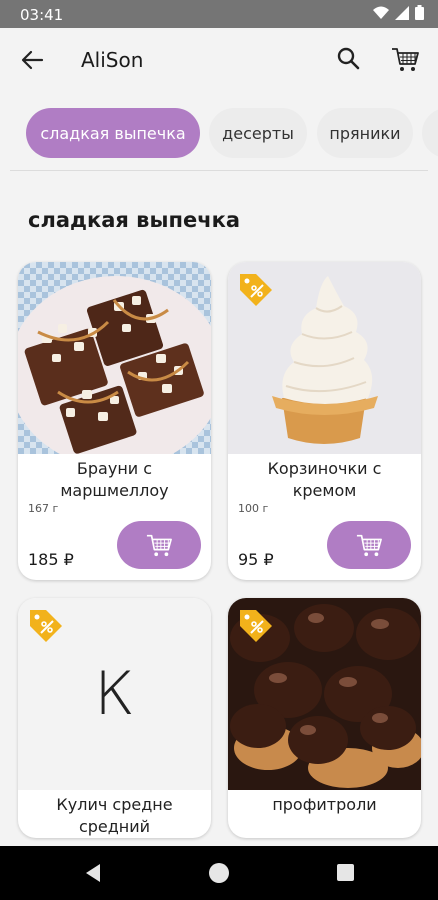 This screenshot has height=900, width=438. I want to click on chip-more, so click(430, 133).